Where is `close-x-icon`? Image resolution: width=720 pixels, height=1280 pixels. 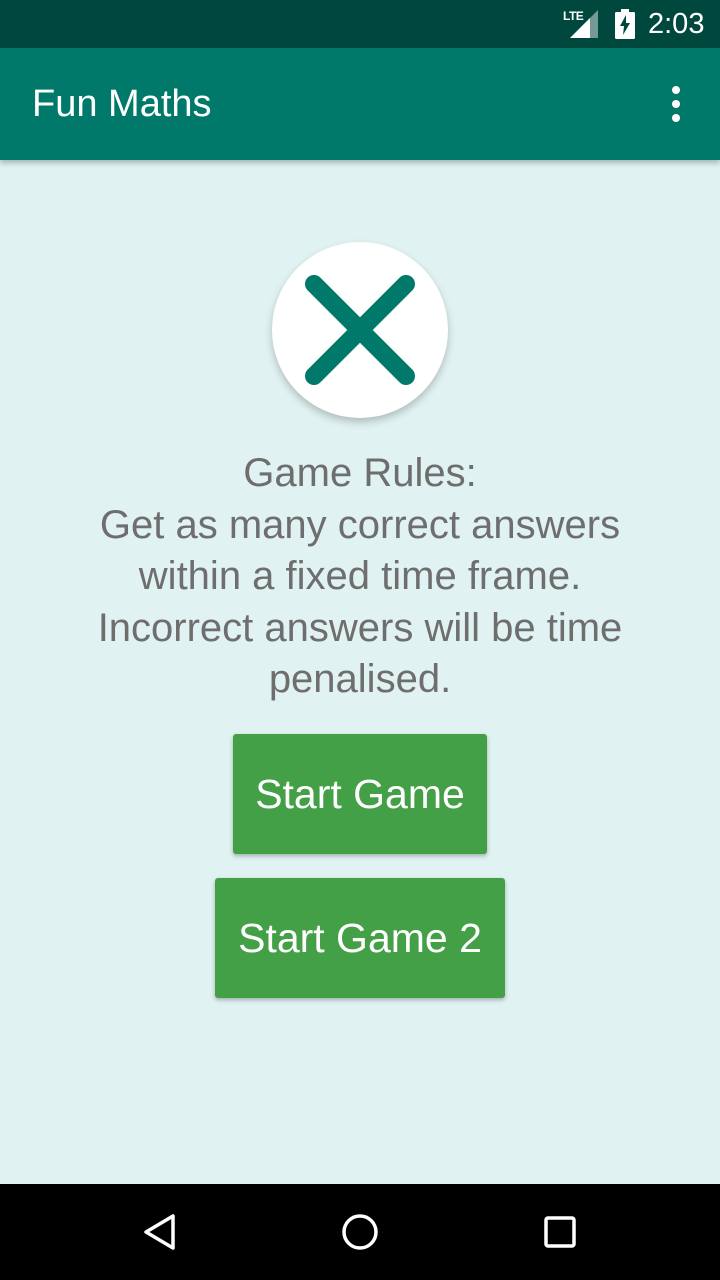 close-x-icon is located at coordinates (360, 330).